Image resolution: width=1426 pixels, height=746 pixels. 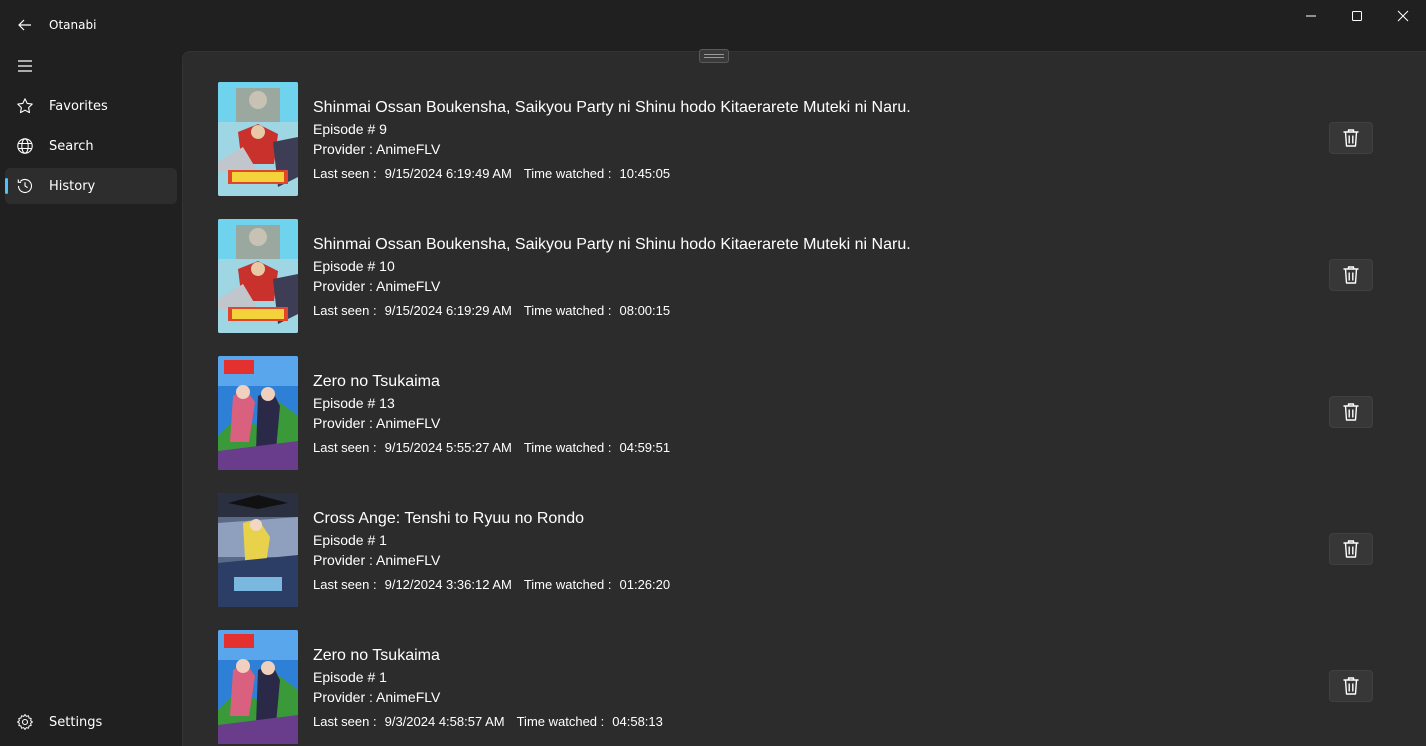 What do you see at coordinates (448, 584) in the screenshot?
I see `last-seen-value: 9/12/2024 3:36:12 AM` at bounding box center [448, 584].